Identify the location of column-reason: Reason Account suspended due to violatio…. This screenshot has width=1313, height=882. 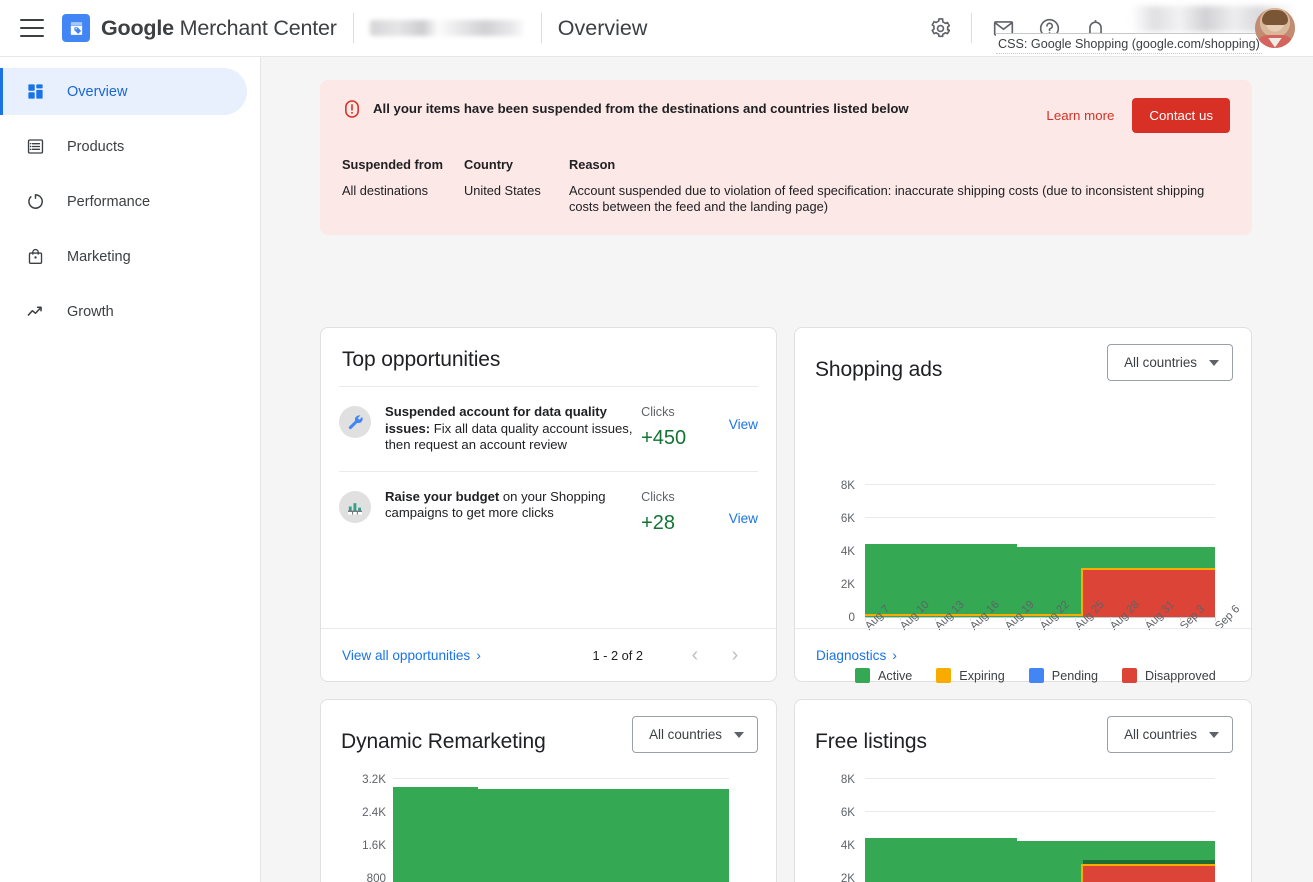
(899, 186).